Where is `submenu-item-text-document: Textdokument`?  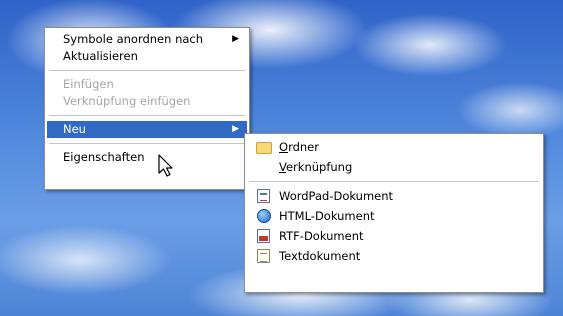 submenu-item-text-document: Textdokument is located at coordinates (394, 256).